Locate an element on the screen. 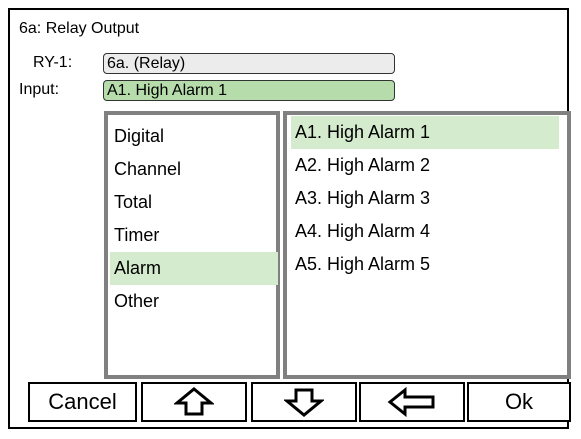  category-item-total: Total is located at coordinates (194, 202).